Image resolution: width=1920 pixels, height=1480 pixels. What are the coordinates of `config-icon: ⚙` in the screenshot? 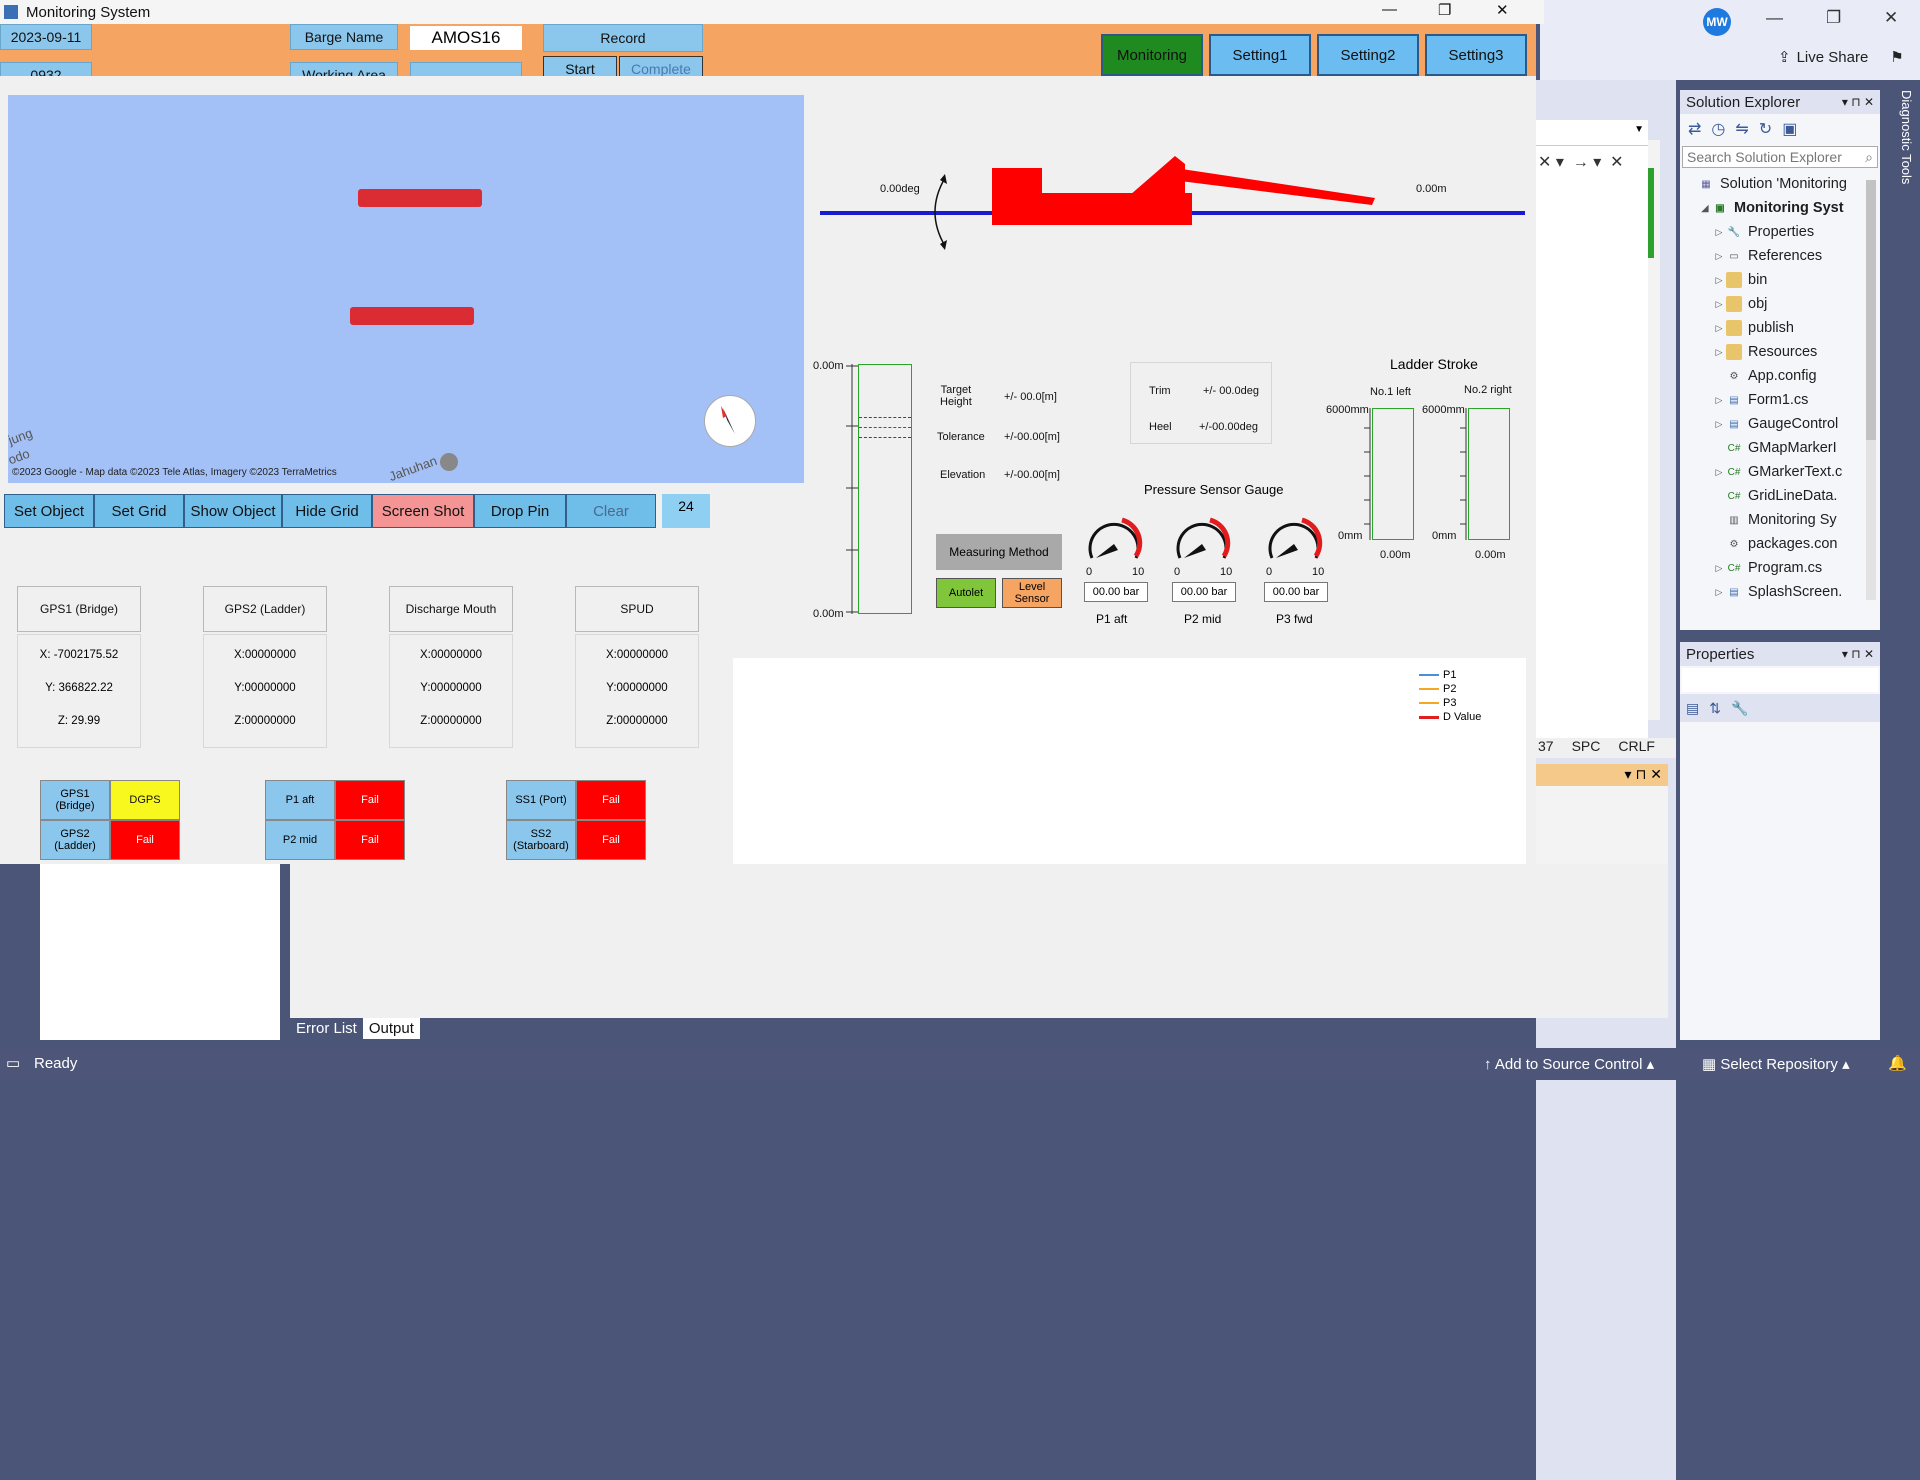 It's located at (1734, 376).